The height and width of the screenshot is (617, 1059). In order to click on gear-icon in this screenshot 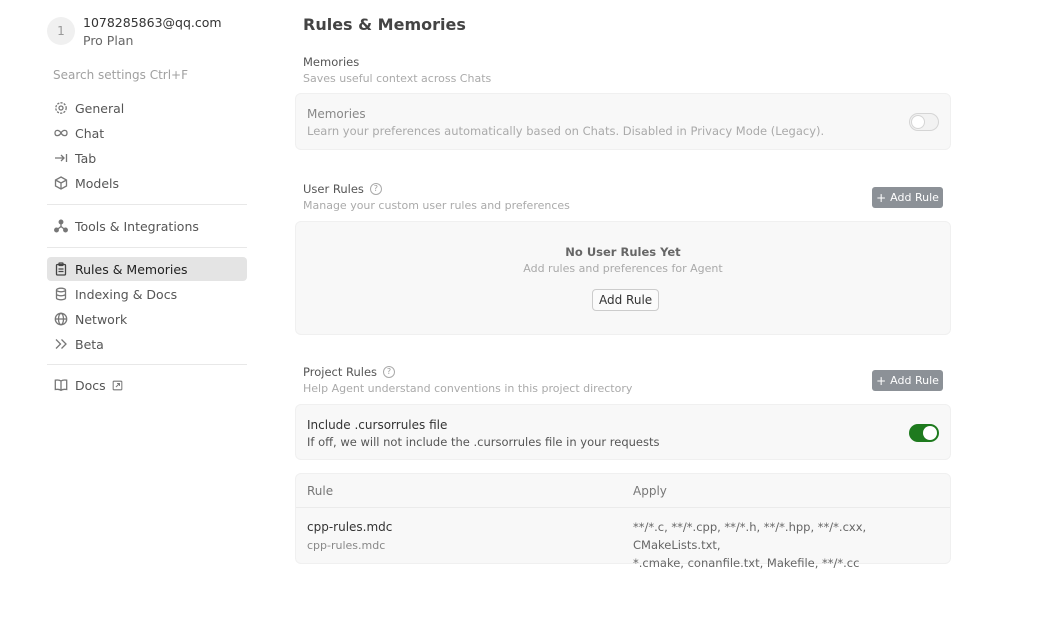, I will do `click(60, 108)`.